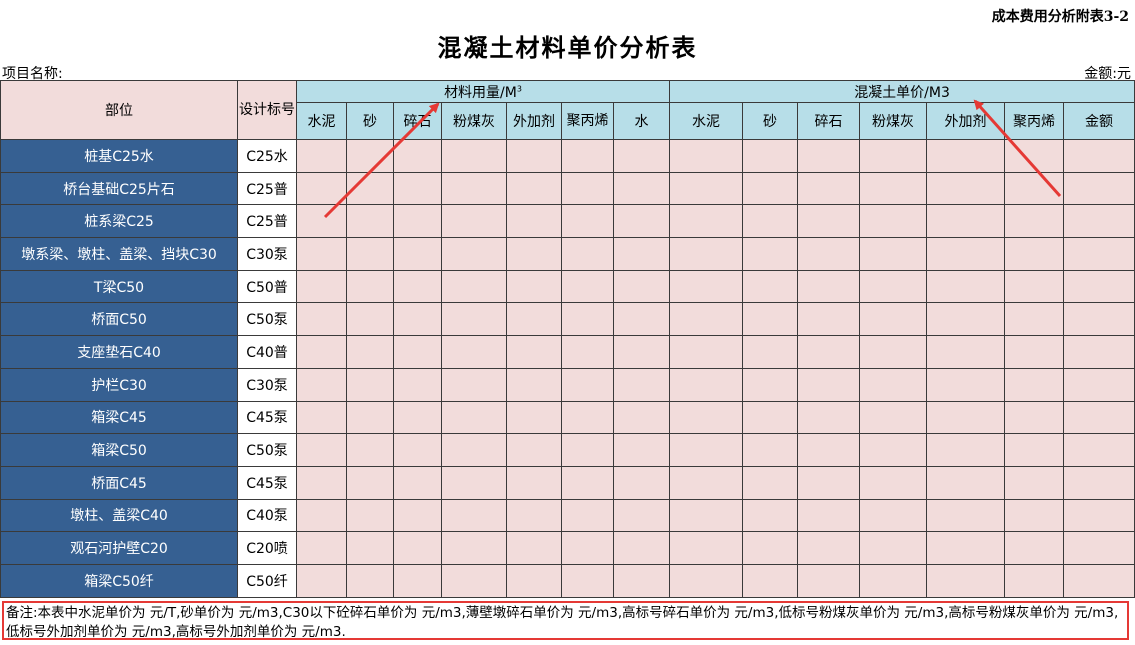  Describe the element at coordinates (119, 188) in the screenshot. I see `part-cell: 桥台基础C25片石` at that location.